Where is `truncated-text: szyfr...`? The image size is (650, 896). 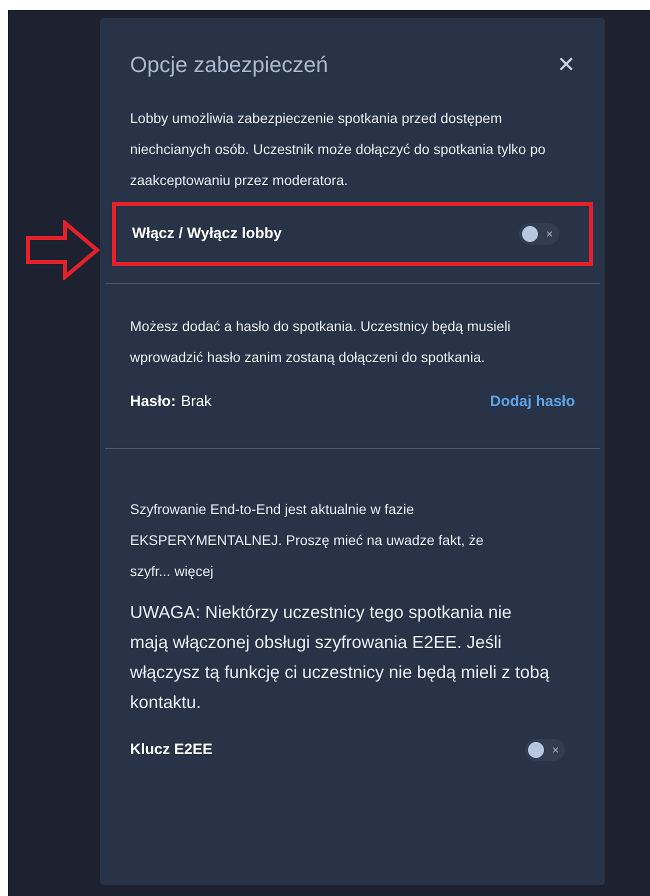 truncated-text: szyfr... is located at coordinates (150, 571).